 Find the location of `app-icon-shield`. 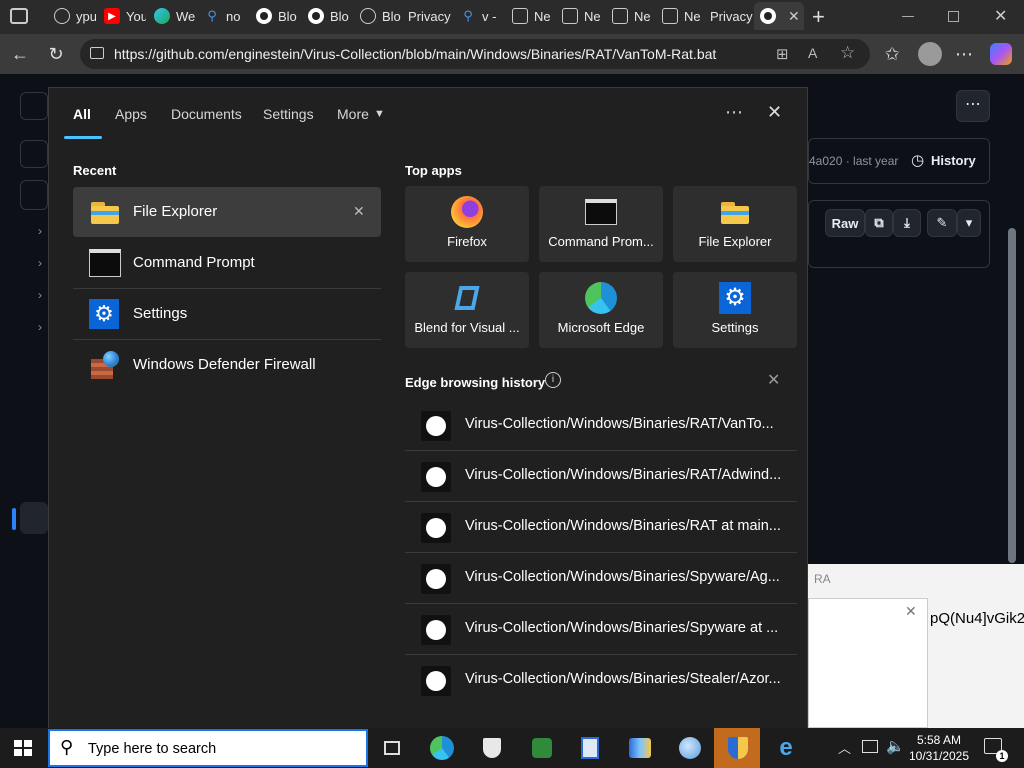

app-icon-shield is located at coordinates (738, 748).